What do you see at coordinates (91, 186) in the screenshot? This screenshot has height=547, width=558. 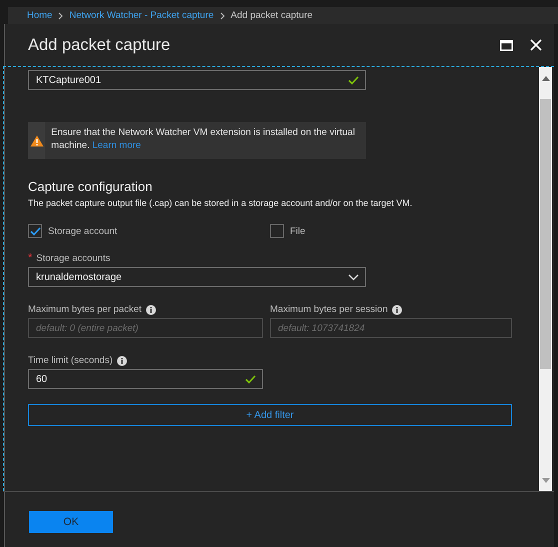 I see `section-heading: Capture configuration` at bounding box center [91, 186].